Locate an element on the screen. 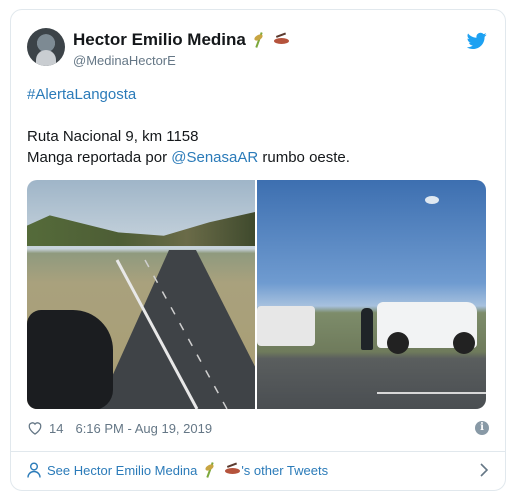 This screenshot has width=514, height=498. author-avatar is located at coordinates (46, 47).